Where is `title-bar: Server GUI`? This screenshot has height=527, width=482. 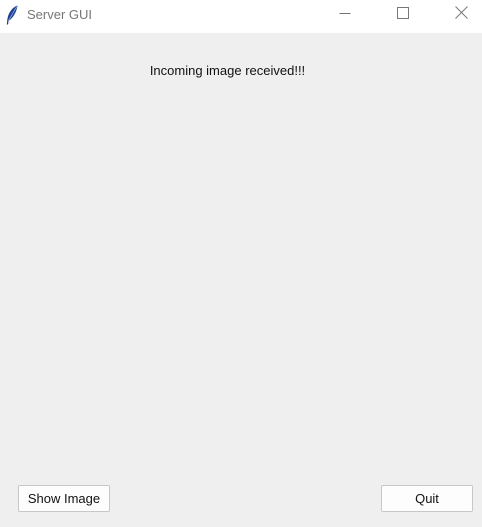
title-bar: Server GUI is located at coordinates (241, 16).